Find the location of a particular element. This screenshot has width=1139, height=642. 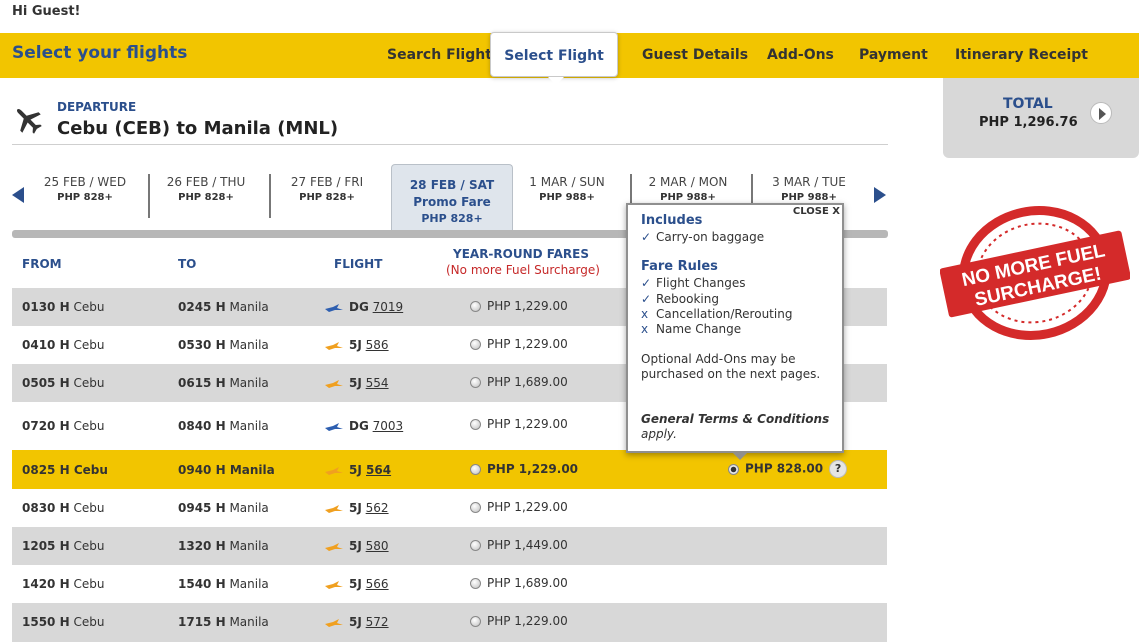

arr-time: 0530 H is located at coordinates (202, 345).